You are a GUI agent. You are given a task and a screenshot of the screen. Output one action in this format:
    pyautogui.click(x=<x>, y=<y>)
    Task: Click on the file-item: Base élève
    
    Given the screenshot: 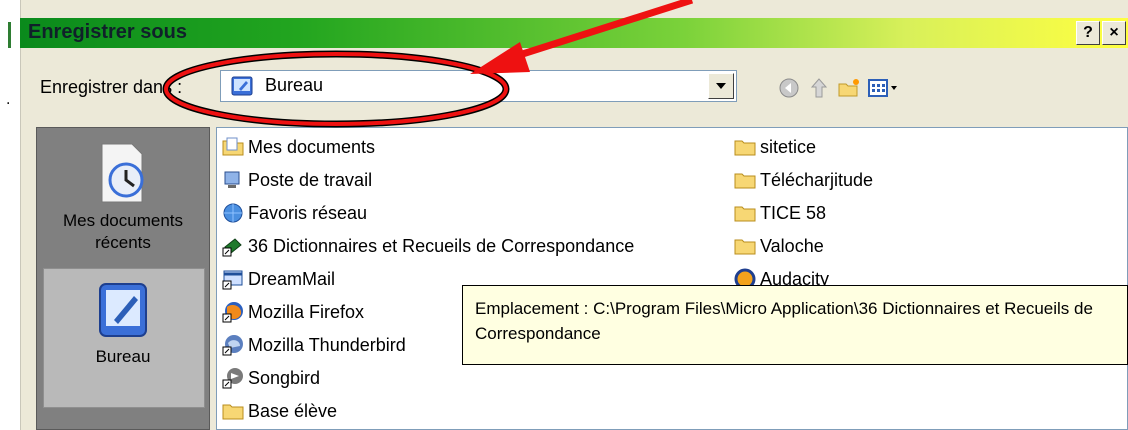 What is the action you would take?
    pyautogui.click(x=279, y=411)
    